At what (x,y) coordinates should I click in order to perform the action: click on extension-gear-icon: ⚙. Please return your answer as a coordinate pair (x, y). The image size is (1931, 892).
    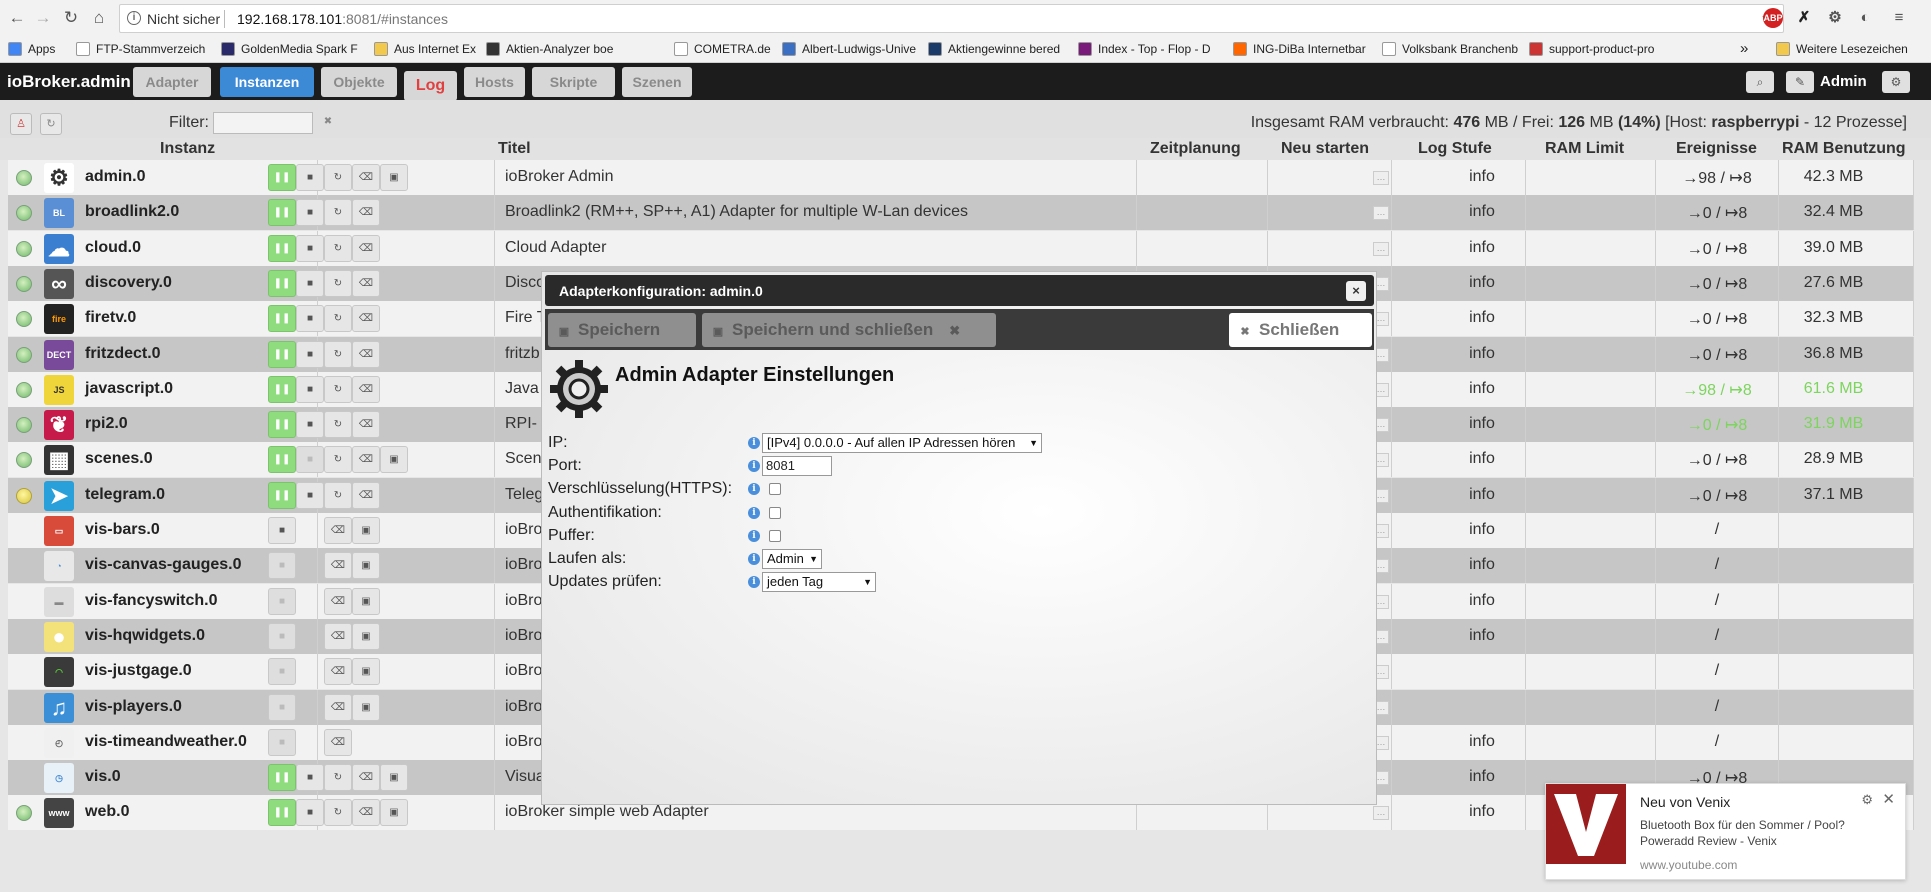
    Looking at the image, I should click on (1835, 18).